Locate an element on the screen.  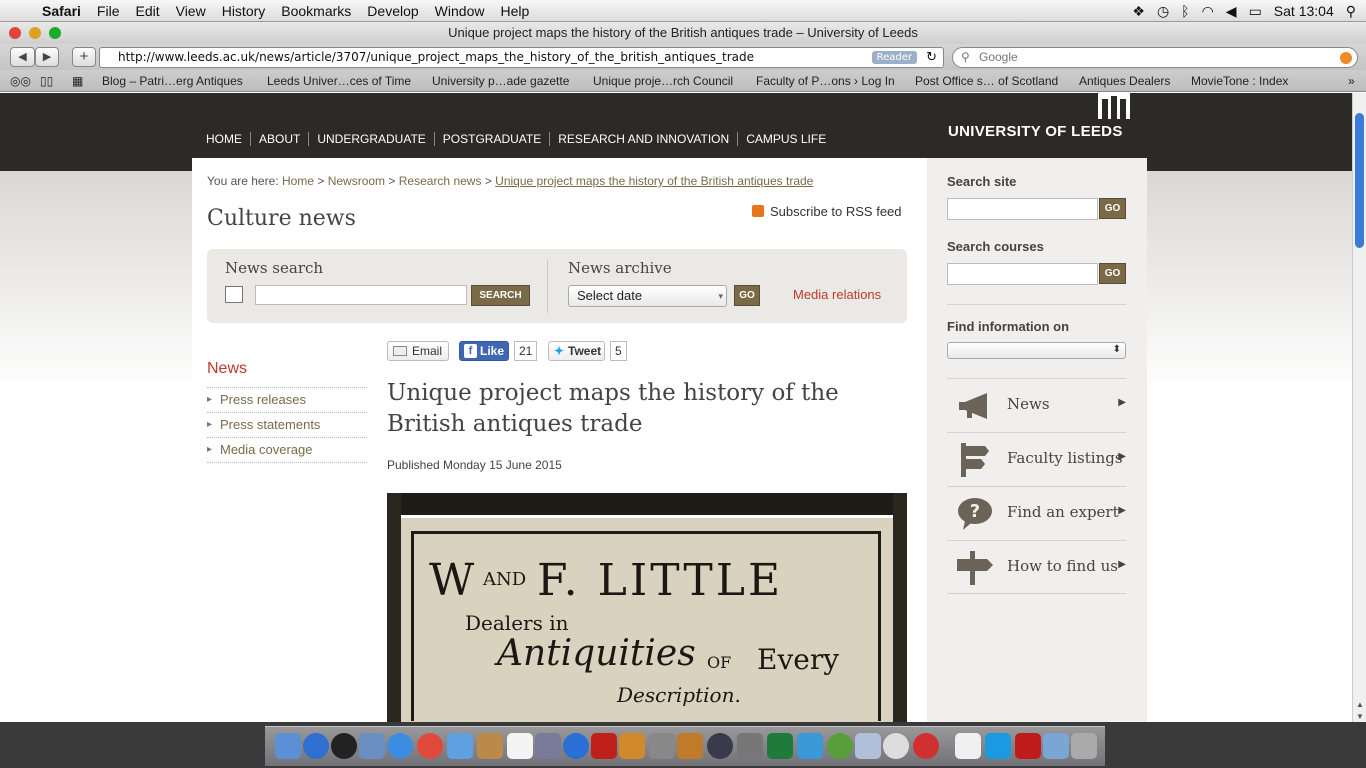
menu-help: Help is located at coordinates (514, 11).